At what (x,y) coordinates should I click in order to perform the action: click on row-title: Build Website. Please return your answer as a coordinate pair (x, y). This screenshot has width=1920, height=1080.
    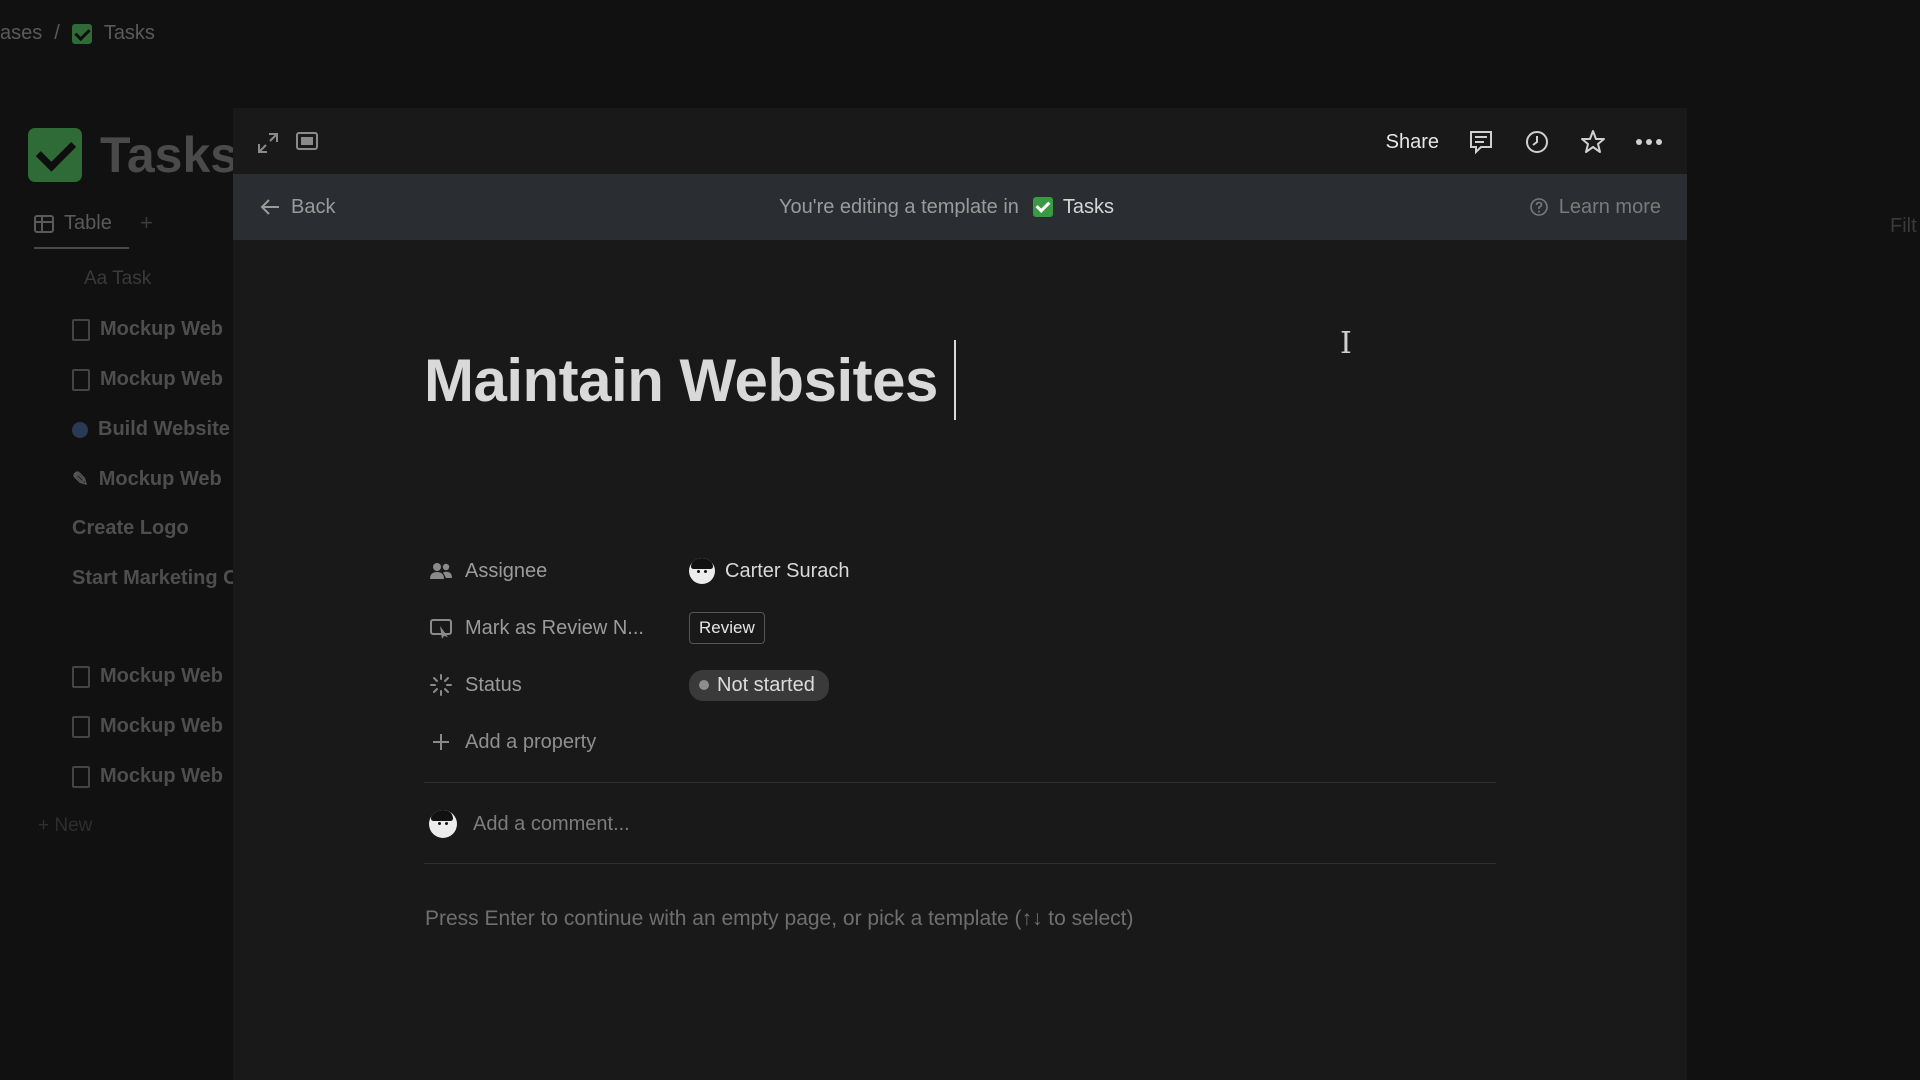
    Looking at the image, I should click on (164, 429).